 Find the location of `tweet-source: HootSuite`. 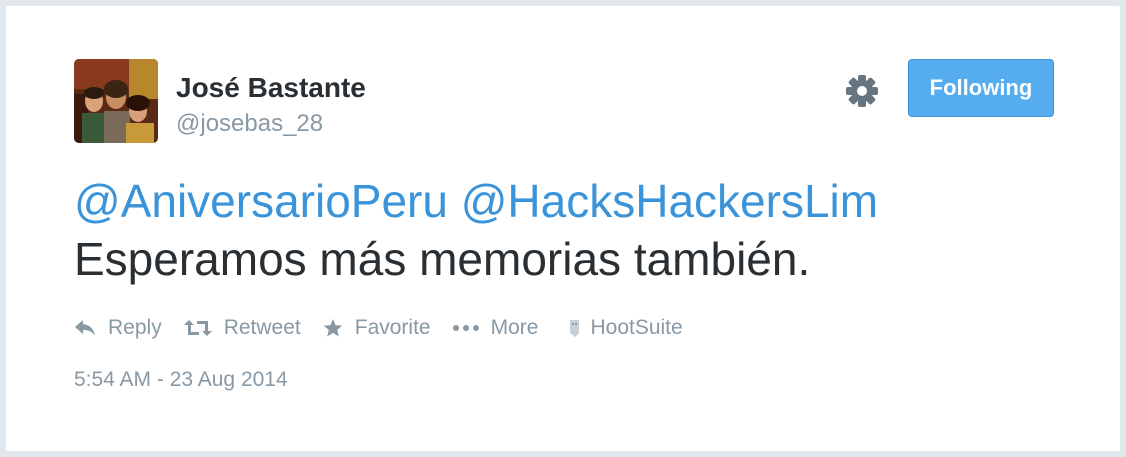

tweet-source: HootSuite is located at coordinates (625, 328).